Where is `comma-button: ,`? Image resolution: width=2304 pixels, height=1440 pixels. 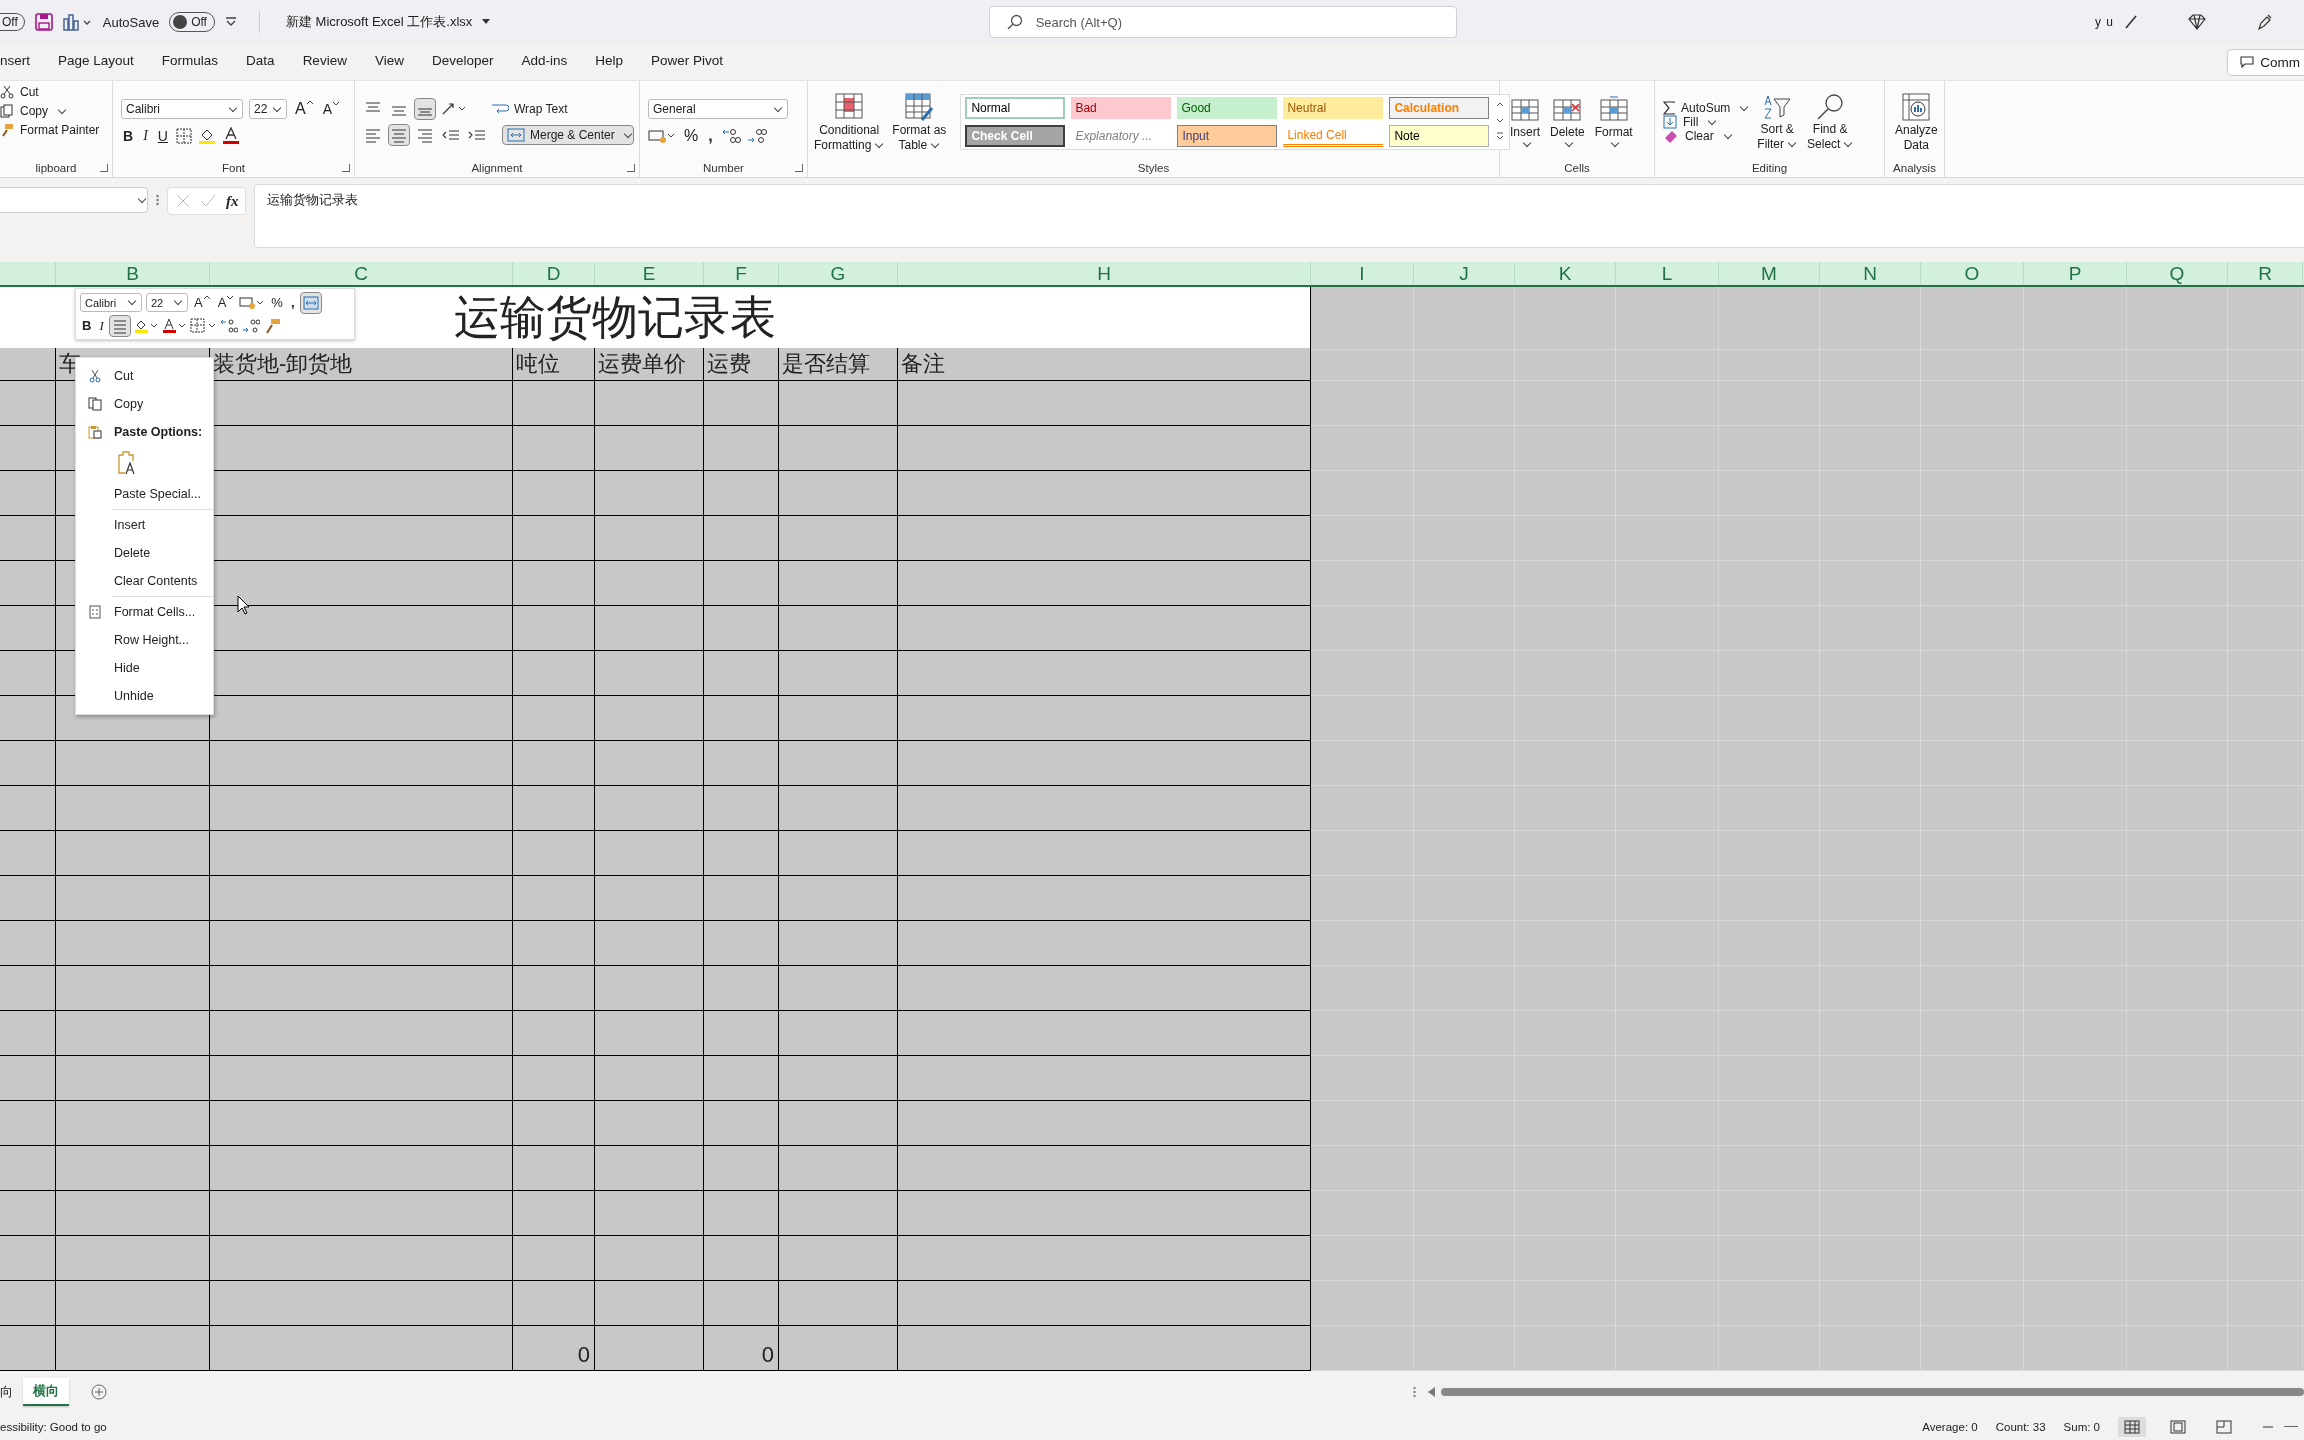 comma-button: , is located at coordinates (292, 302).